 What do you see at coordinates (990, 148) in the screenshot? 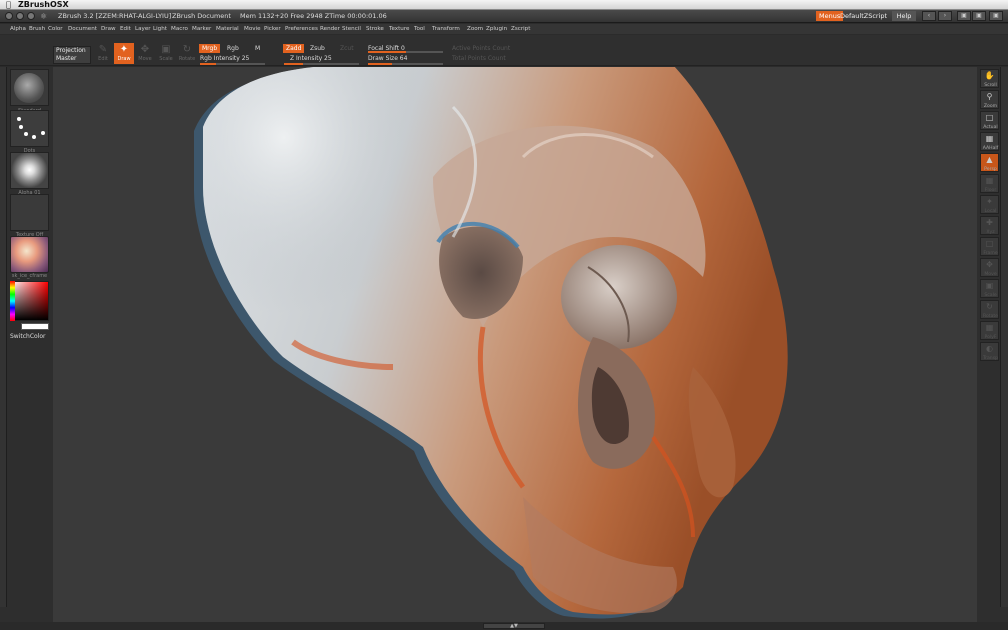
I see `aahalf-label: AAHalf` at bounding box center [990, 148].